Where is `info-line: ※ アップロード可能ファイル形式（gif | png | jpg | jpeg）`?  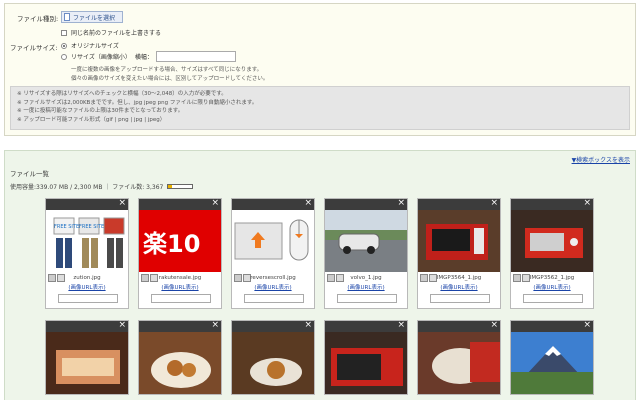
info-line: ※ アップロード可能ファイル形式（gif | png | jpg | jpeg） is located at coordinates (91, 119).